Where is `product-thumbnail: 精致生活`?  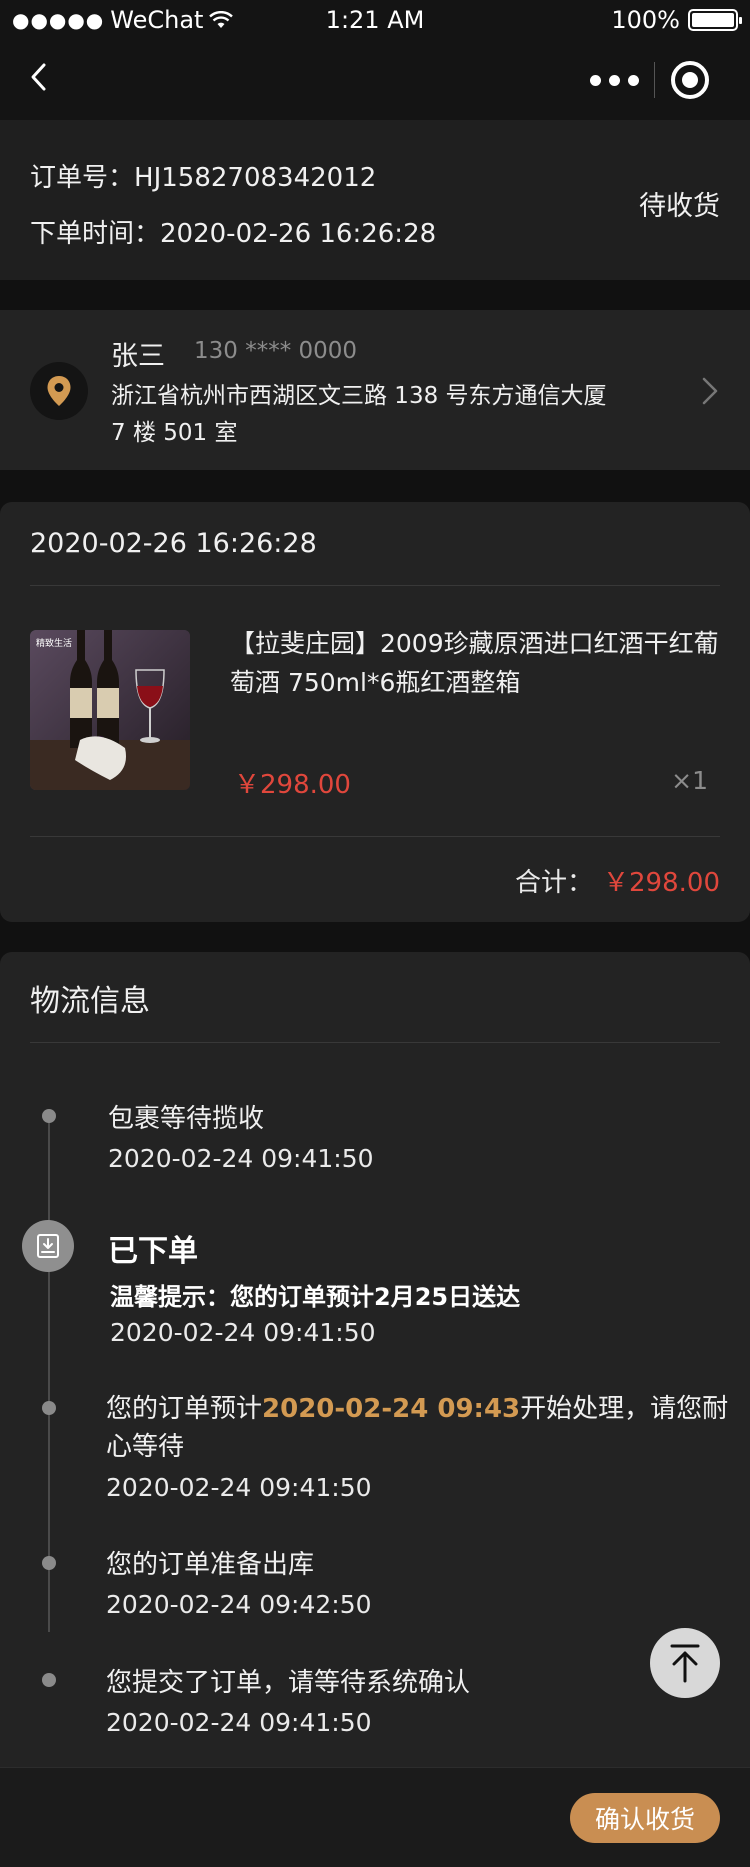
product-thumbnail: 精致生活 is located at coordinates (110, 710).